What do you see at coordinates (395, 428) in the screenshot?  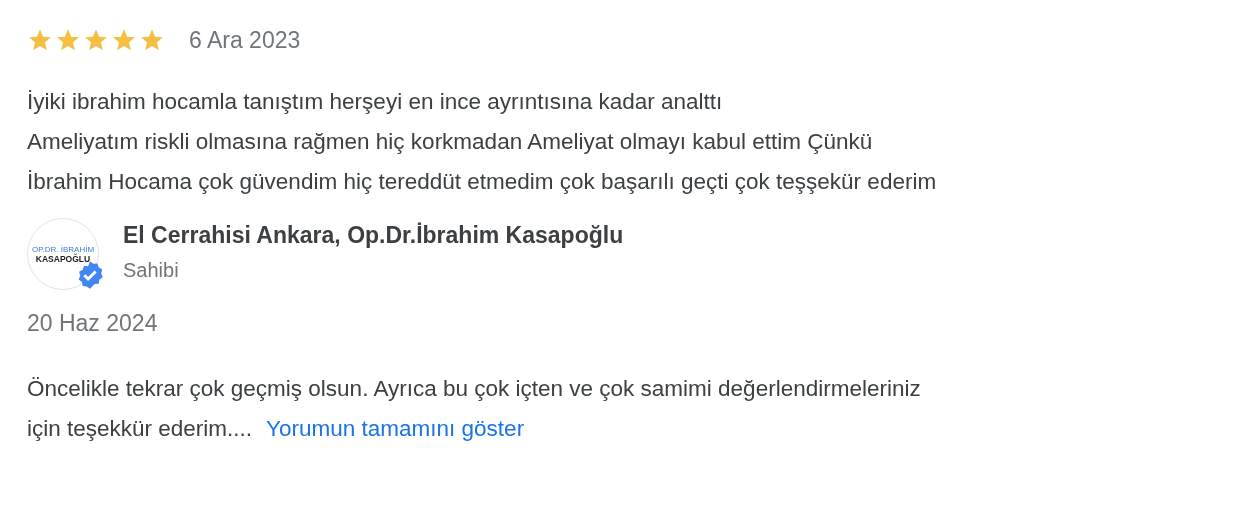 I see `show-full-review-link: Yorumun tamamını göster` at bounding box center [395, 428].